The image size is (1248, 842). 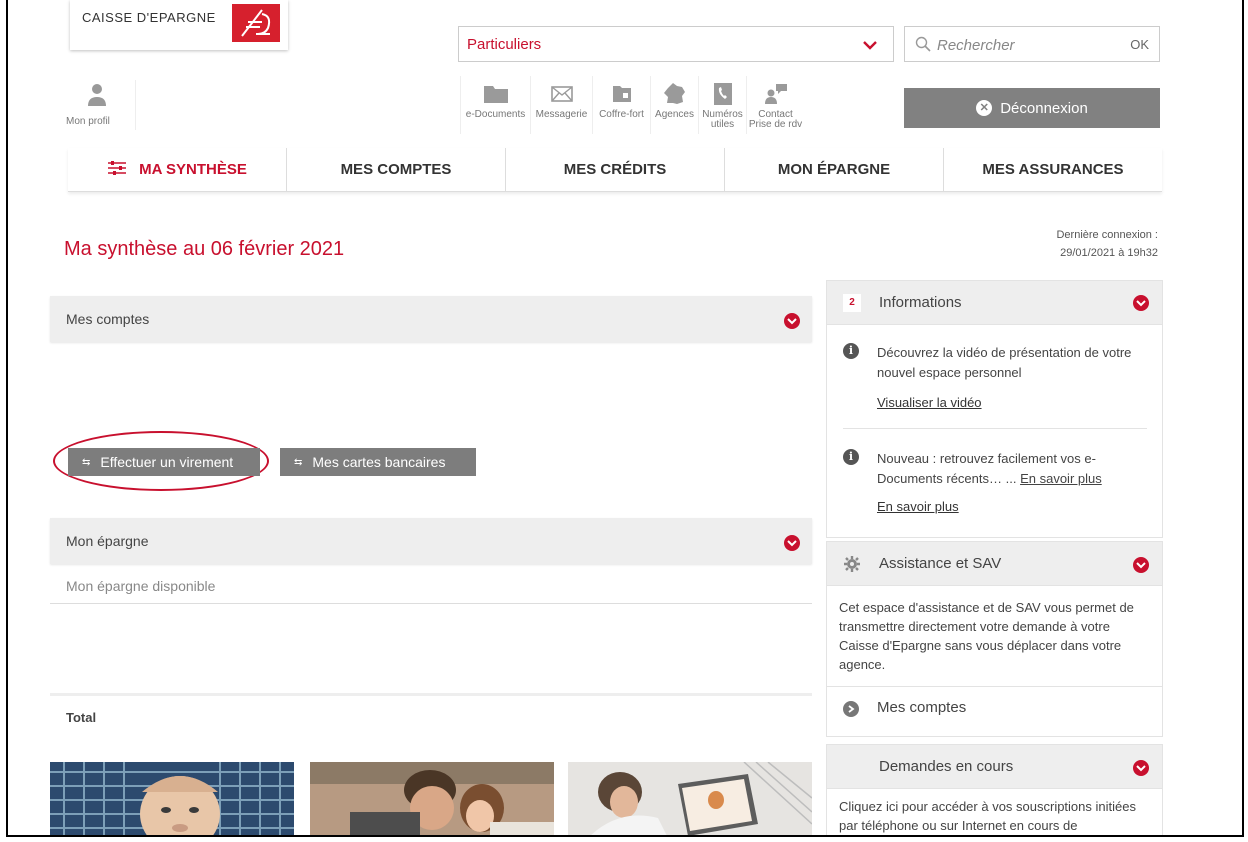 What do you see at coordinates (940, 563) in the screenshot?
I see `assistance-title: Assistance et SAV` at bounding box center [940, 563].